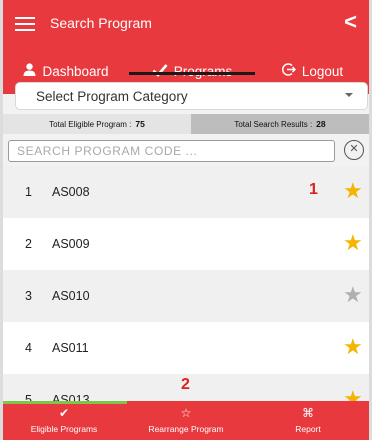  I want to click on tab-programs-label: Programs, so click(203, 71).